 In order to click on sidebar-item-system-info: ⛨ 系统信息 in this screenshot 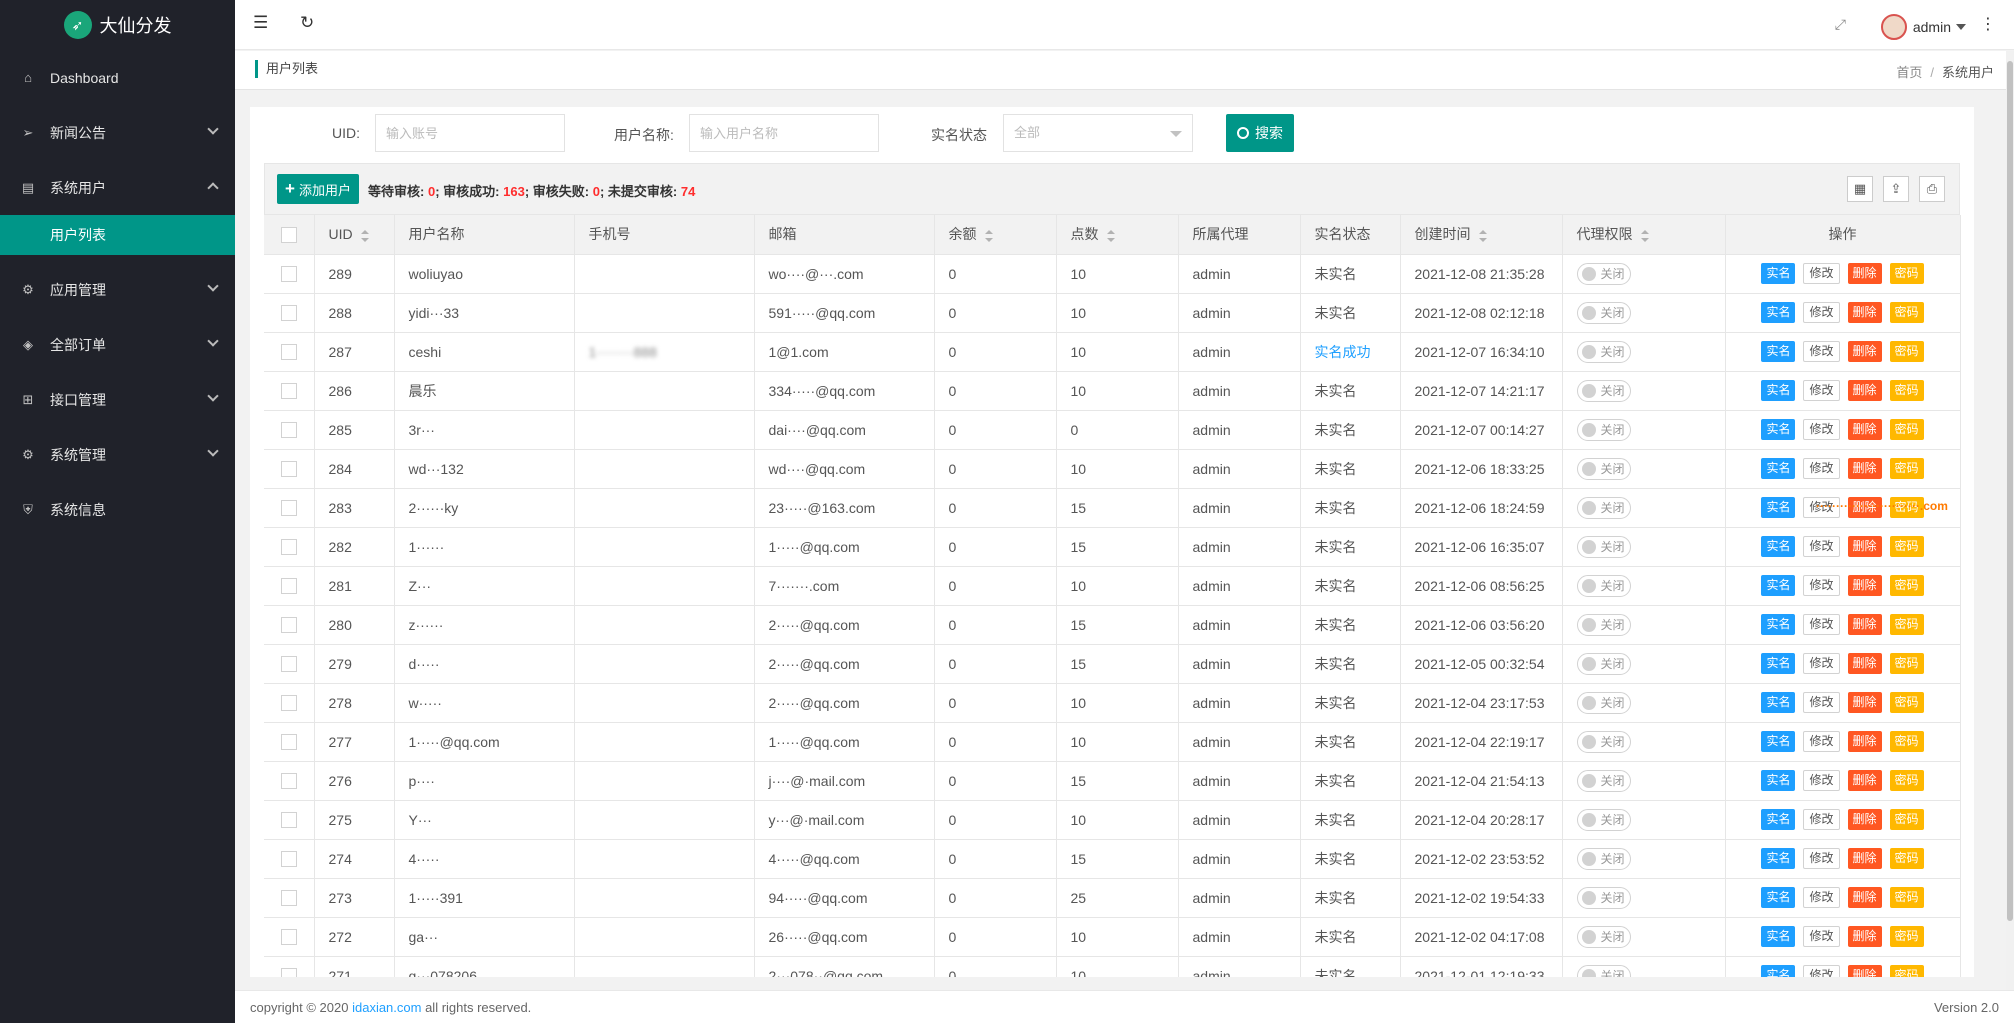, I will do `click(117, 509)`.